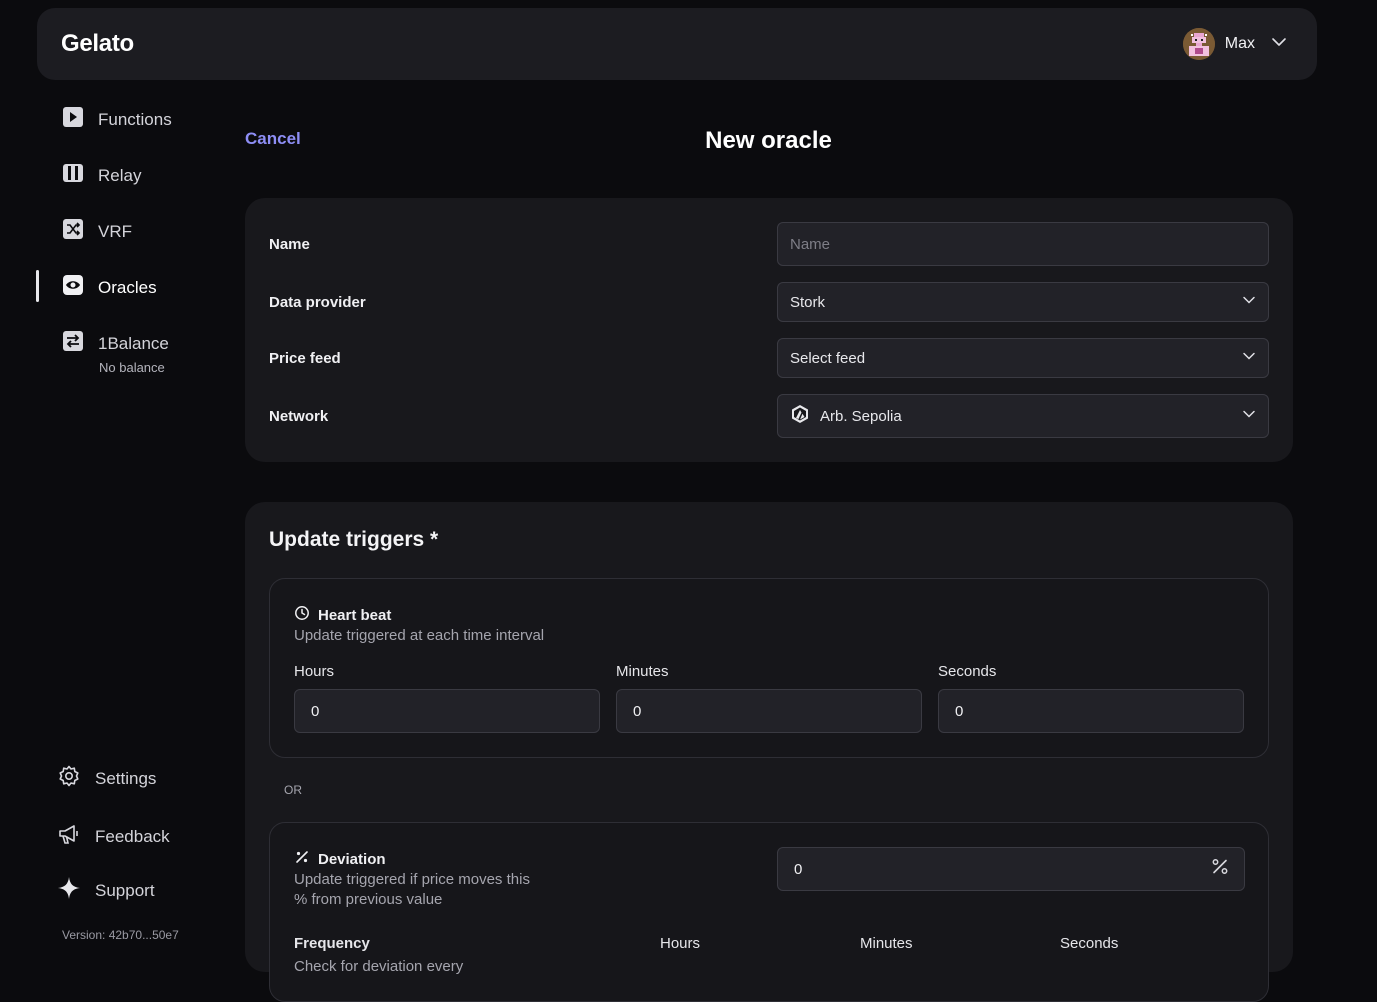 The image size is (1377, 1002). I want to click on page-title: New oracle, so click(768, 140).